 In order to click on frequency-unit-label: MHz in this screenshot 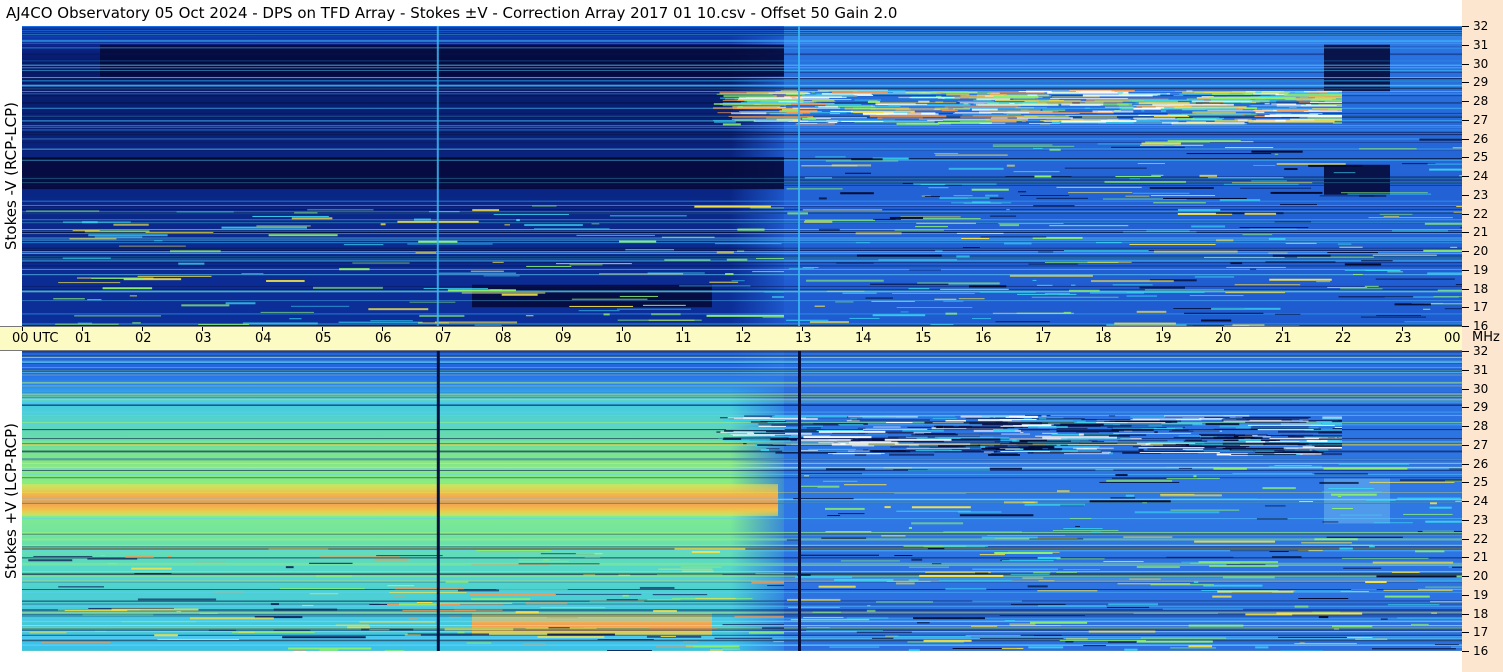, I will do `click(1486, 337)`.